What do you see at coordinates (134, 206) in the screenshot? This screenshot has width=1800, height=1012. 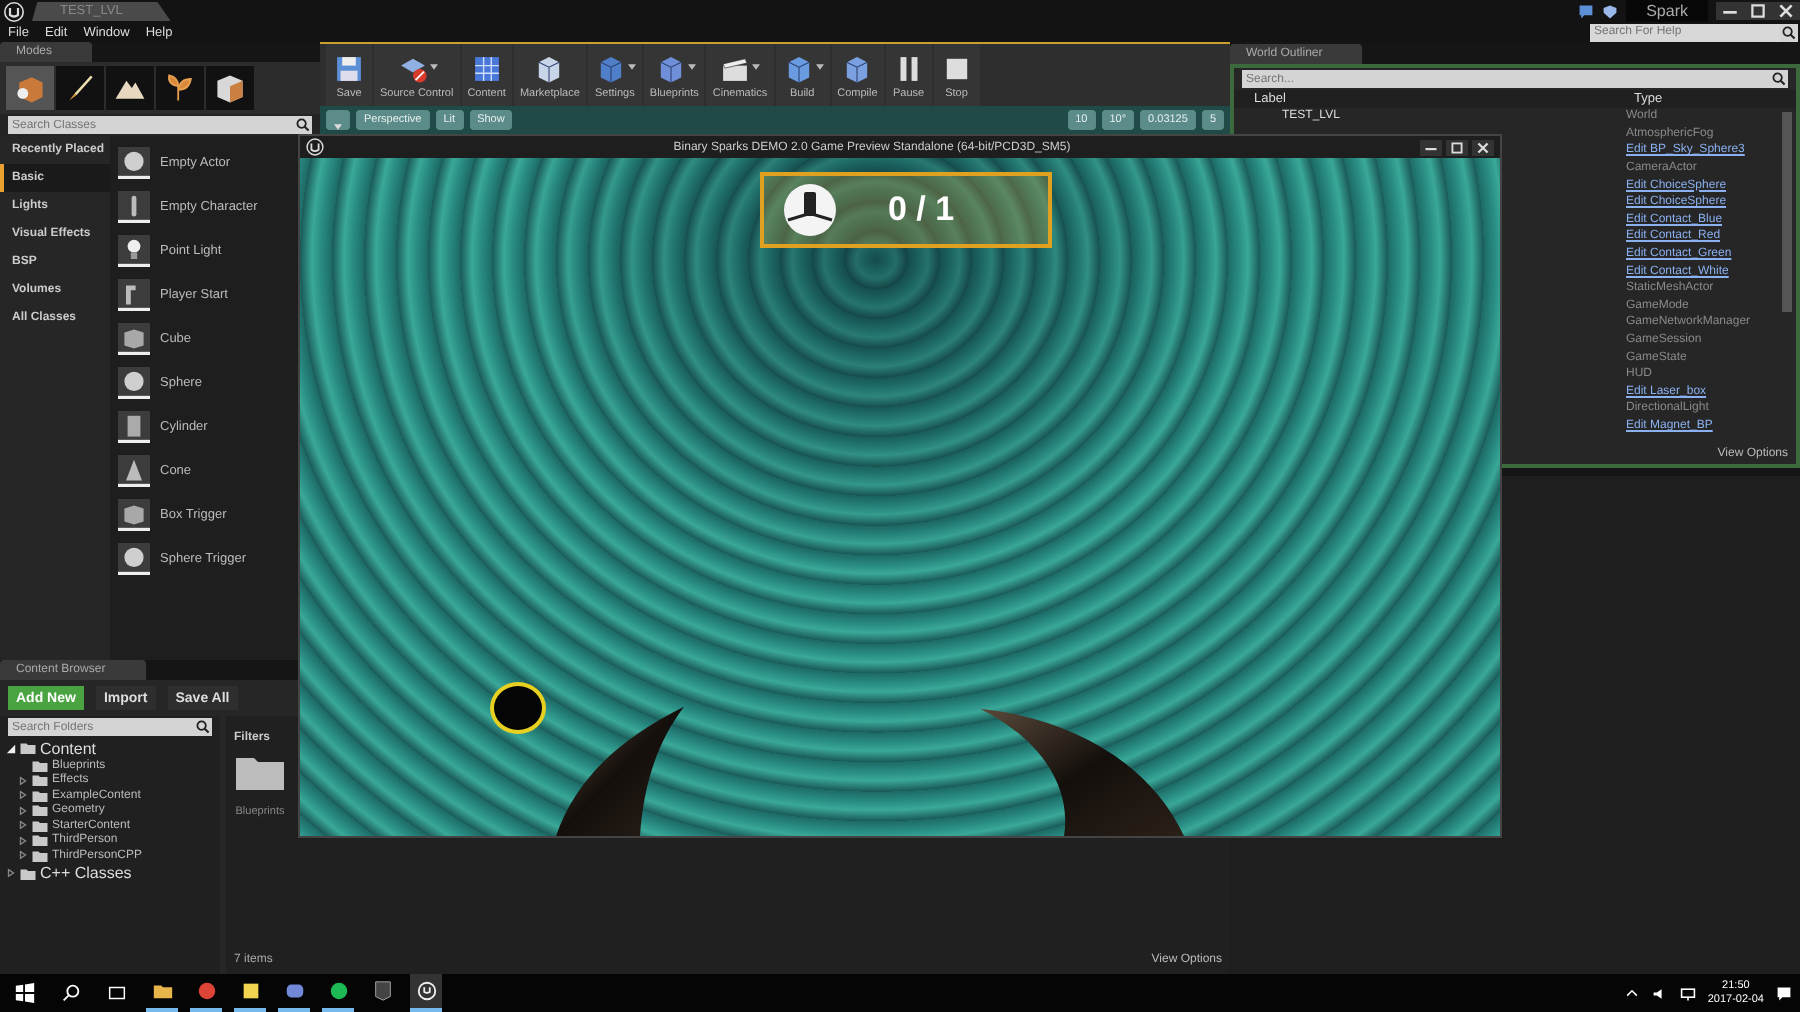 I see `figure-icon` at bounding box center [134, 206].